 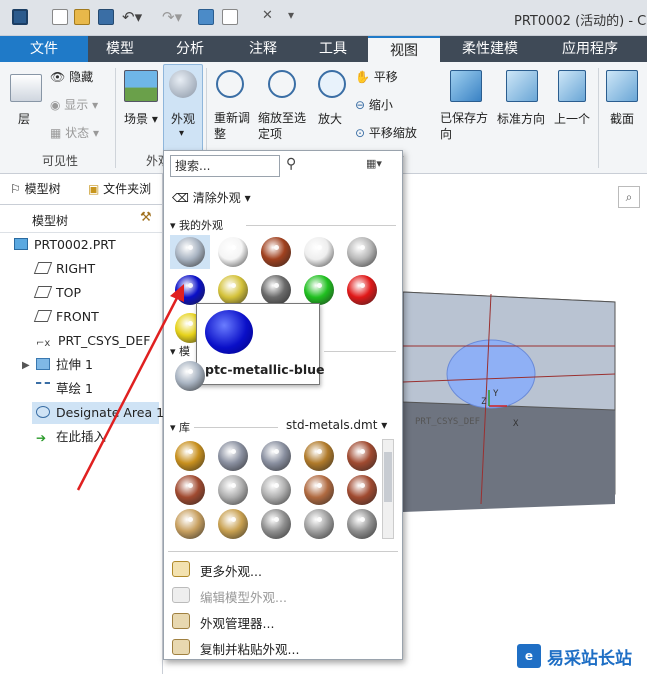 What do you see at coordinates (146, 217) in the screenshot?
I see `settings-icon: ⚒` at bounding box center [146, 217].